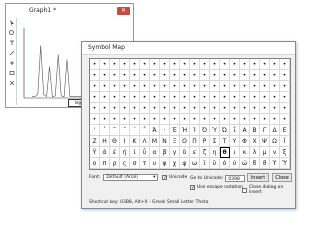 Image resolution: width=320 pixels, height=240 pixels. Describe the element at coordinates (174, 178) in the screenshot. I see `unicode-row: ✓ Unicode` at that location.